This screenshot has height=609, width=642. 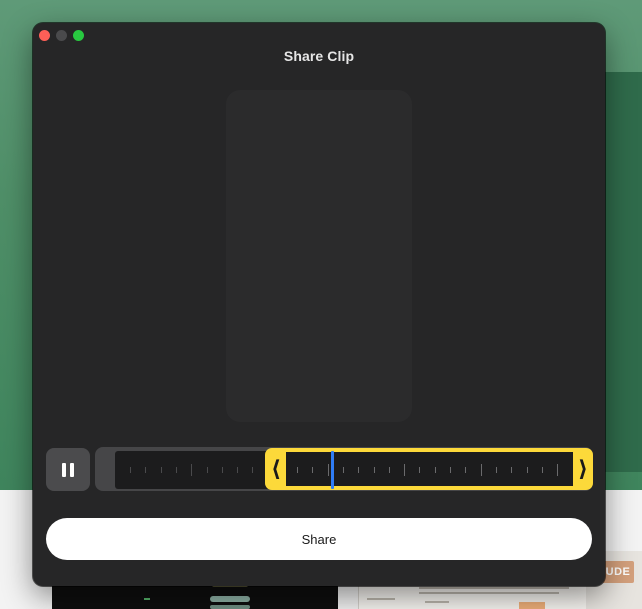 I want to click on pause-button, so click(x=68, y=469).